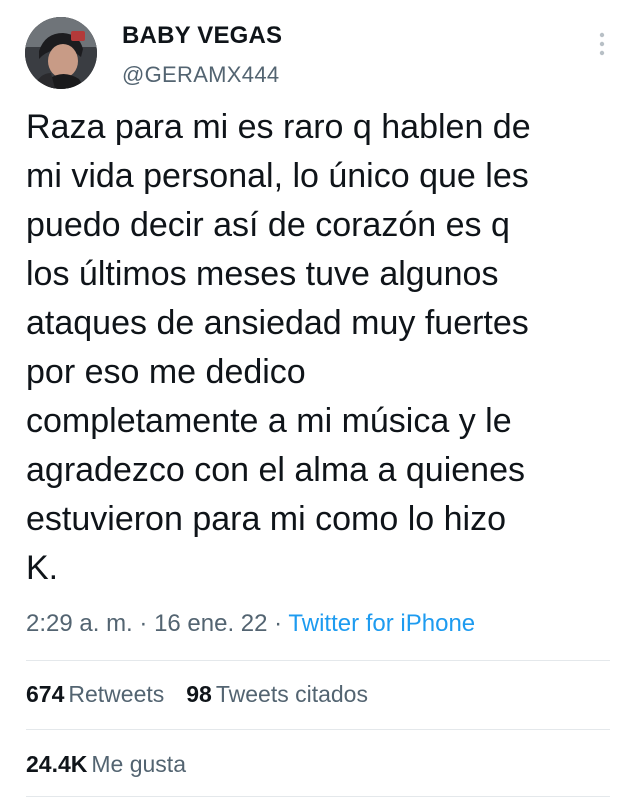 The image size is (634, 800). I want to click on tweet-time: 2:29 a. m., so click(79, 623).